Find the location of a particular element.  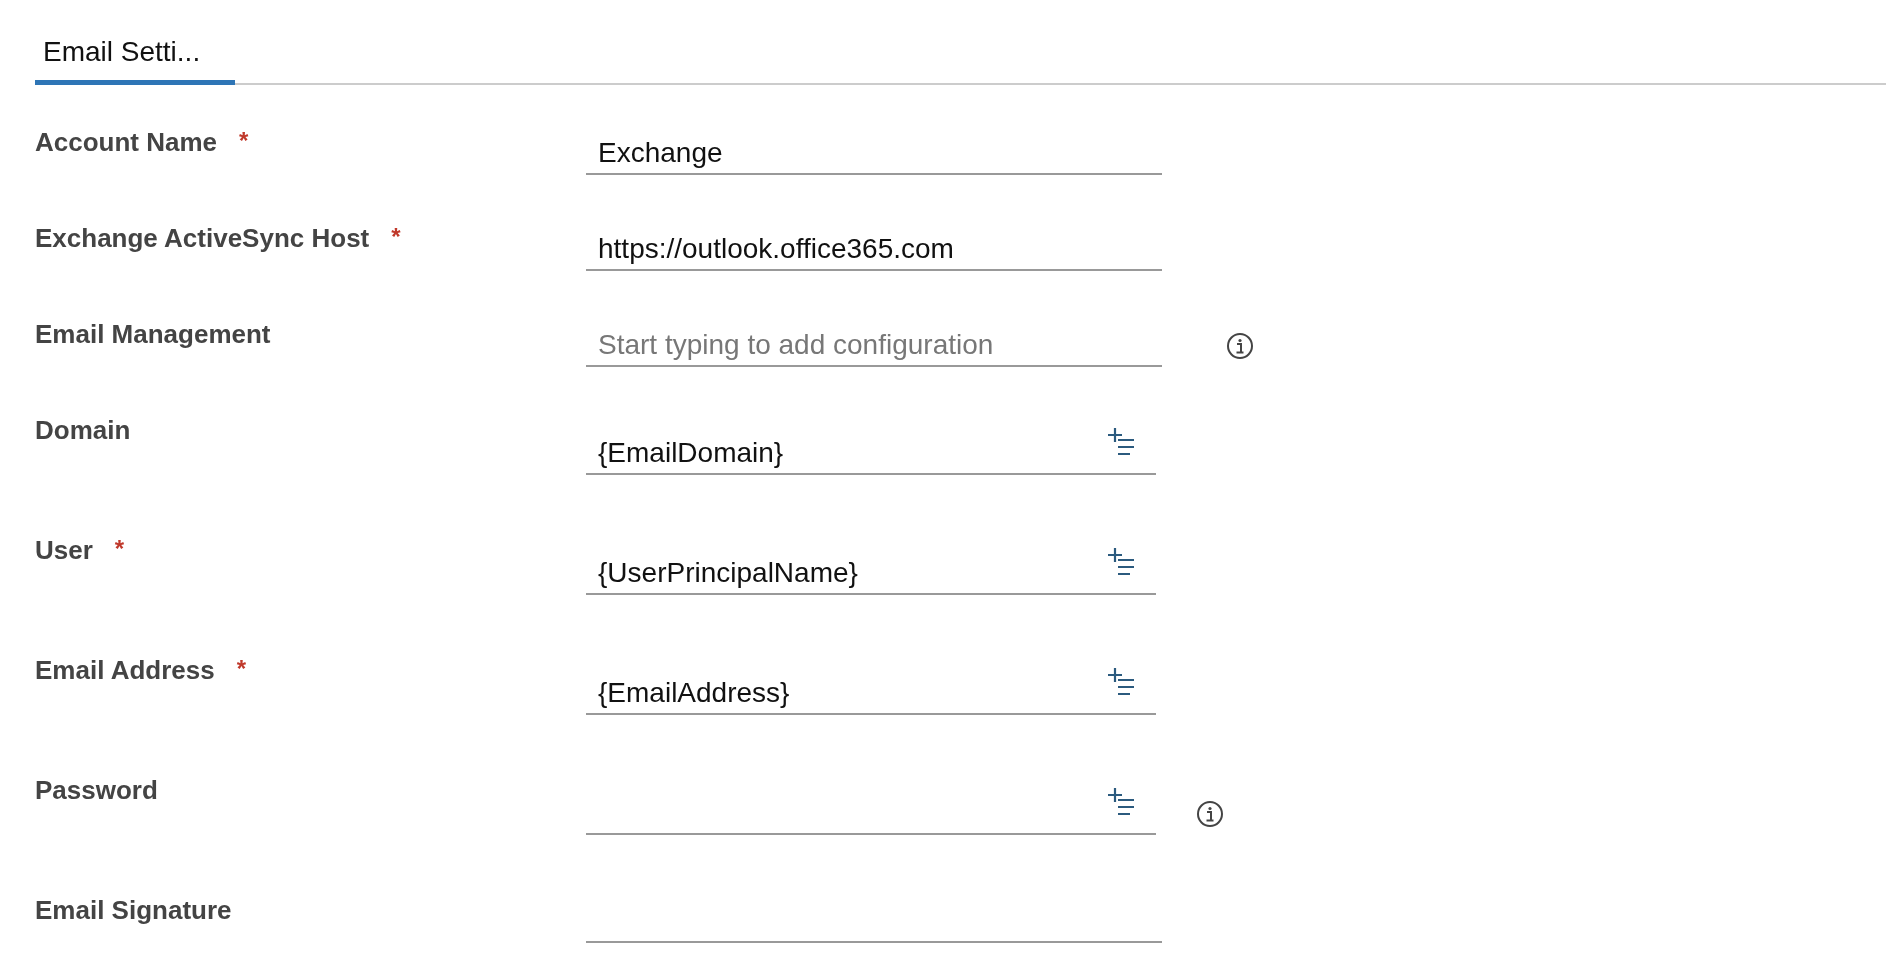

field-label: Email Management is located at coordinates (153, 334).